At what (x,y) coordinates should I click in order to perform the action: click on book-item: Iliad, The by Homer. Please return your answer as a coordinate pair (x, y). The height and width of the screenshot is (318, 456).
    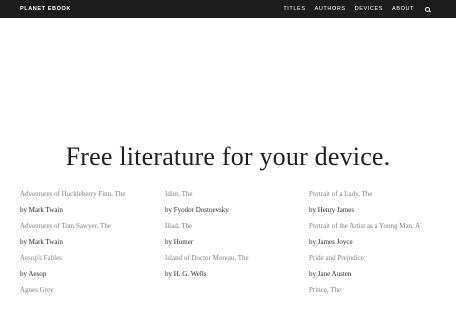
    Looking at the image, I should click on (237, 238).